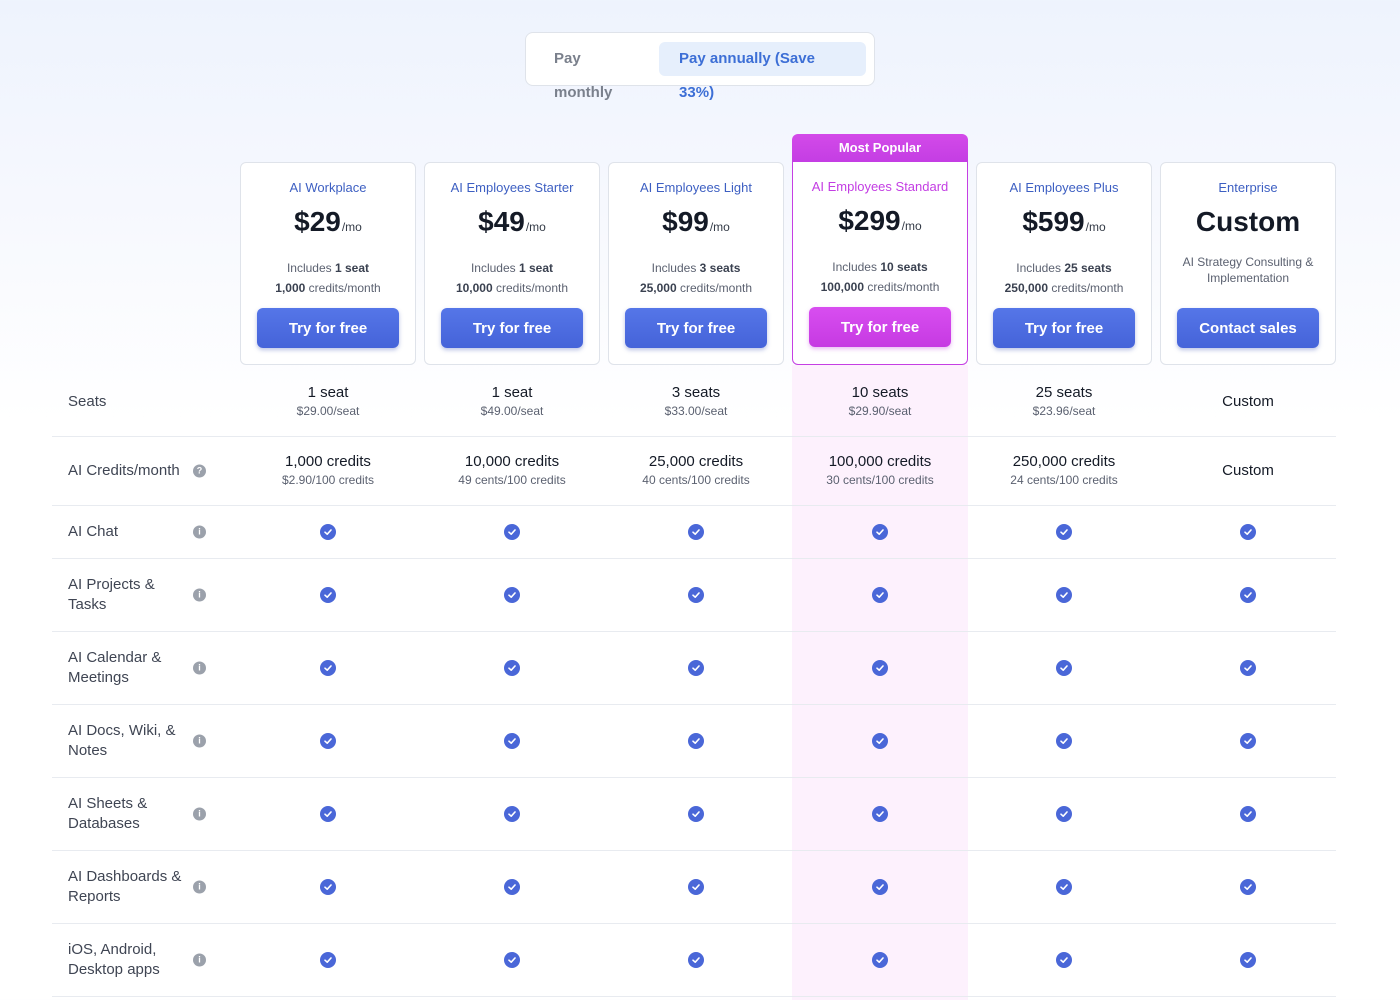  I want to click on price-amount: Custom, so click(1248, 221).